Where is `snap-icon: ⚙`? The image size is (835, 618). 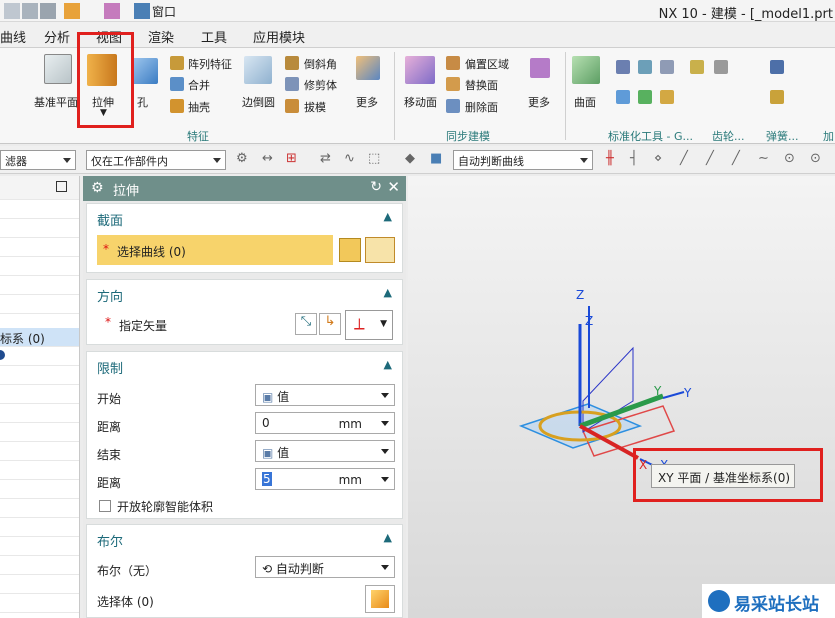
snap-icon: ⚙ is located at coordinates (242, 158).